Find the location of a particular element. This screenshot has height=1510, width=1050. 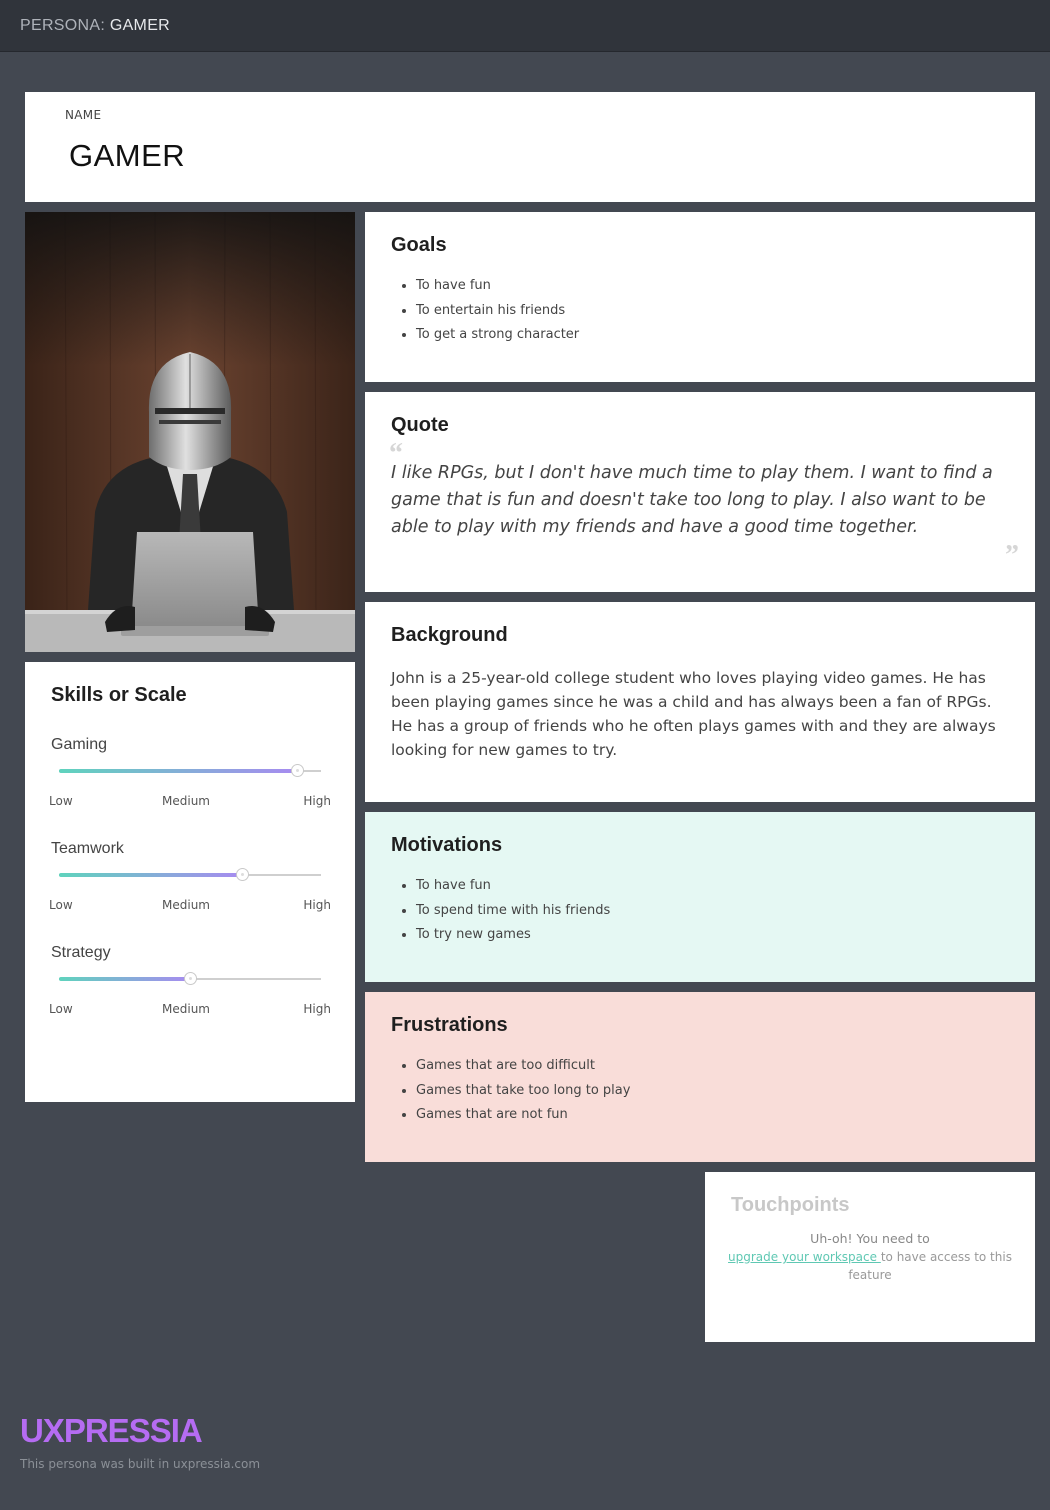

background-title: Background is located at coordinates (449, 635).